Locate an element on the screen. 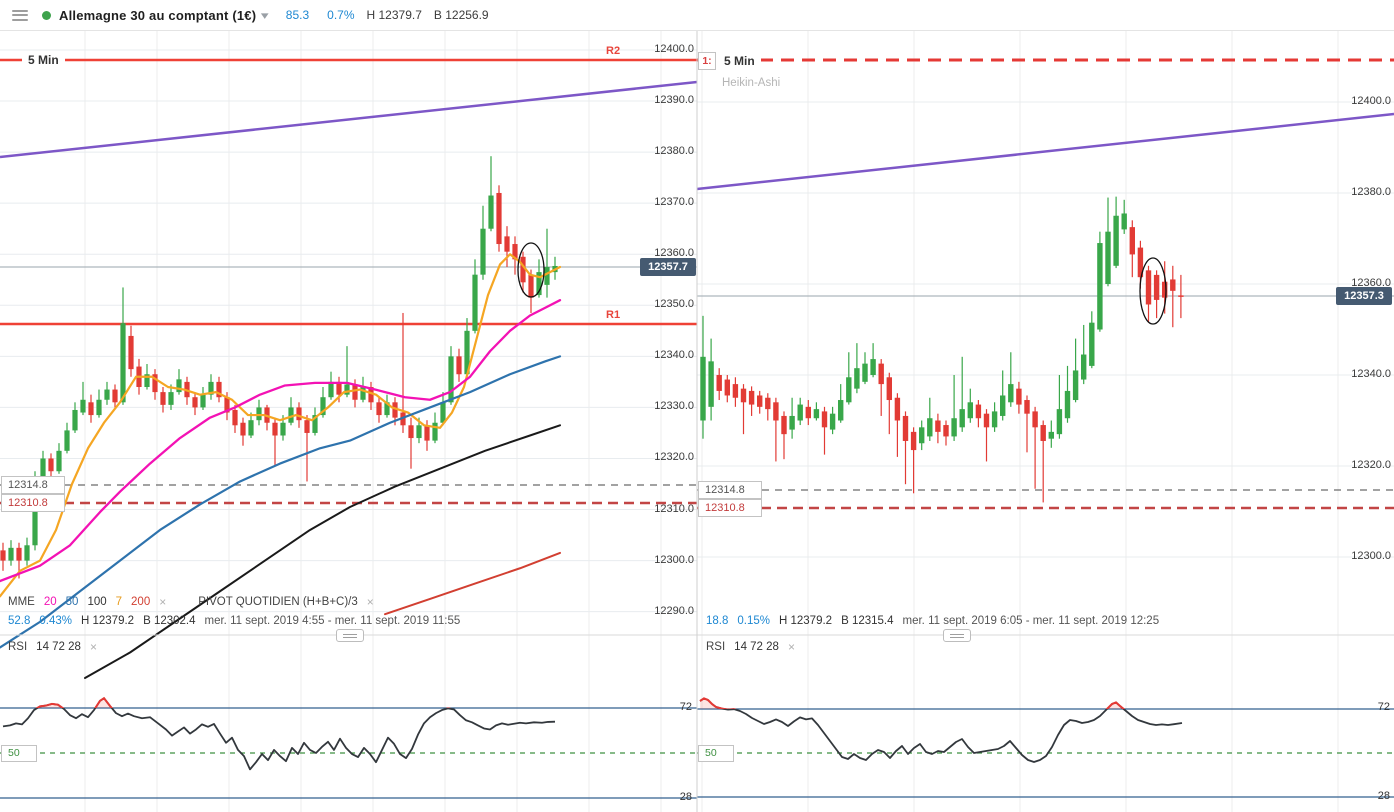 The width and height of the screenshot is (1394, 812). header-low: B 12256.9 is located at coordinates (461, 15).